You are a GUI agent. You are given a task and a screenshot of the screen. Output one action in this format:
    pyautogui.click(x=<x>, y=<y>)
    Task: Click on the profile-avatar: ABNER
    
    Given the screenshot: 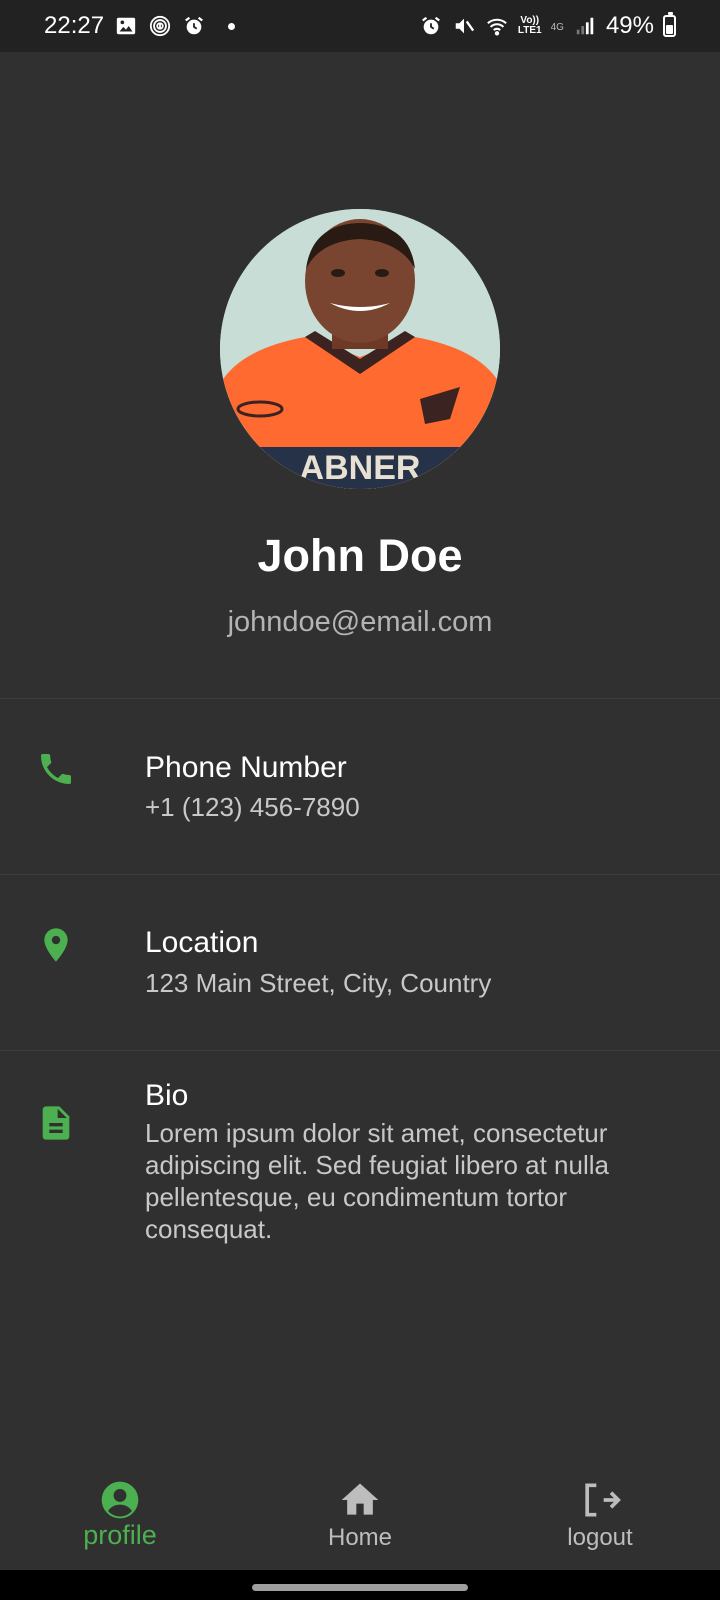 What is the action you would take?
    pyautogui.click(x=360, y=349)
    